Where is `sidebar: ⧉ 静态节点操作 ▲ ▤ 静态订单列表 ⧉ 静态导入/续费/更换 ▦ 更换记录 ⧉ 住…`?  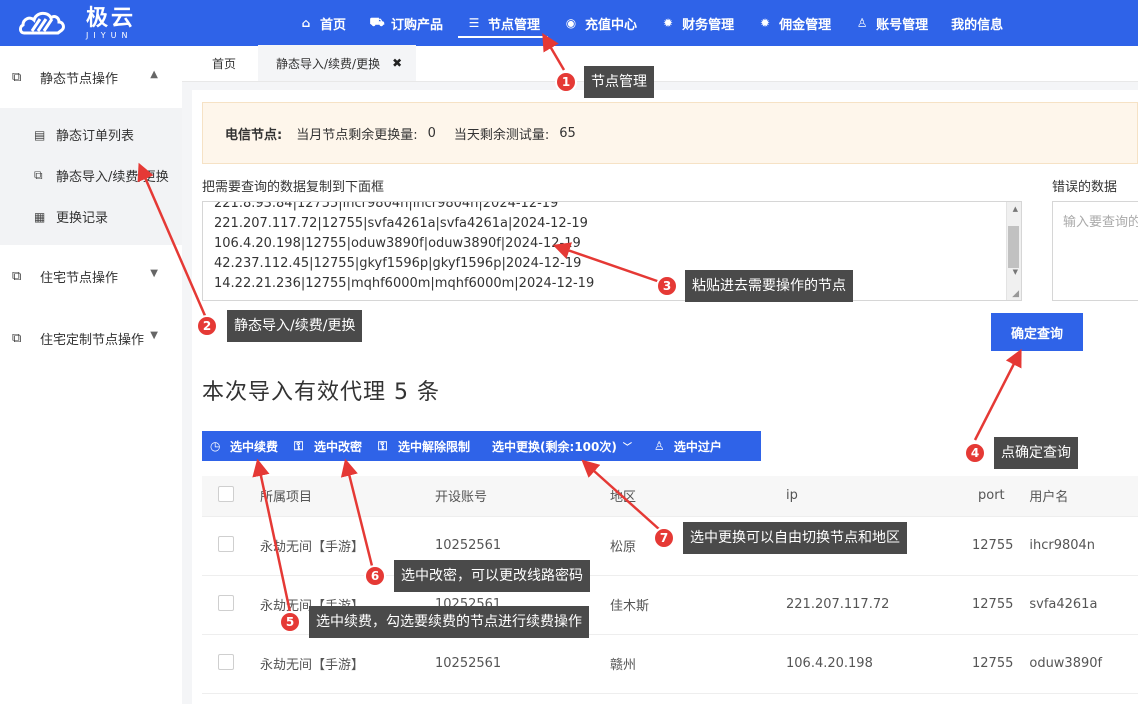
sidebar: ⧉ 静态节点操作 ▲ ▤ 静态订单列表 ⧉ 静态导入/续费/更换 ▦ 更换记录 ⧉ 住… is located at coordinates (91, 375).